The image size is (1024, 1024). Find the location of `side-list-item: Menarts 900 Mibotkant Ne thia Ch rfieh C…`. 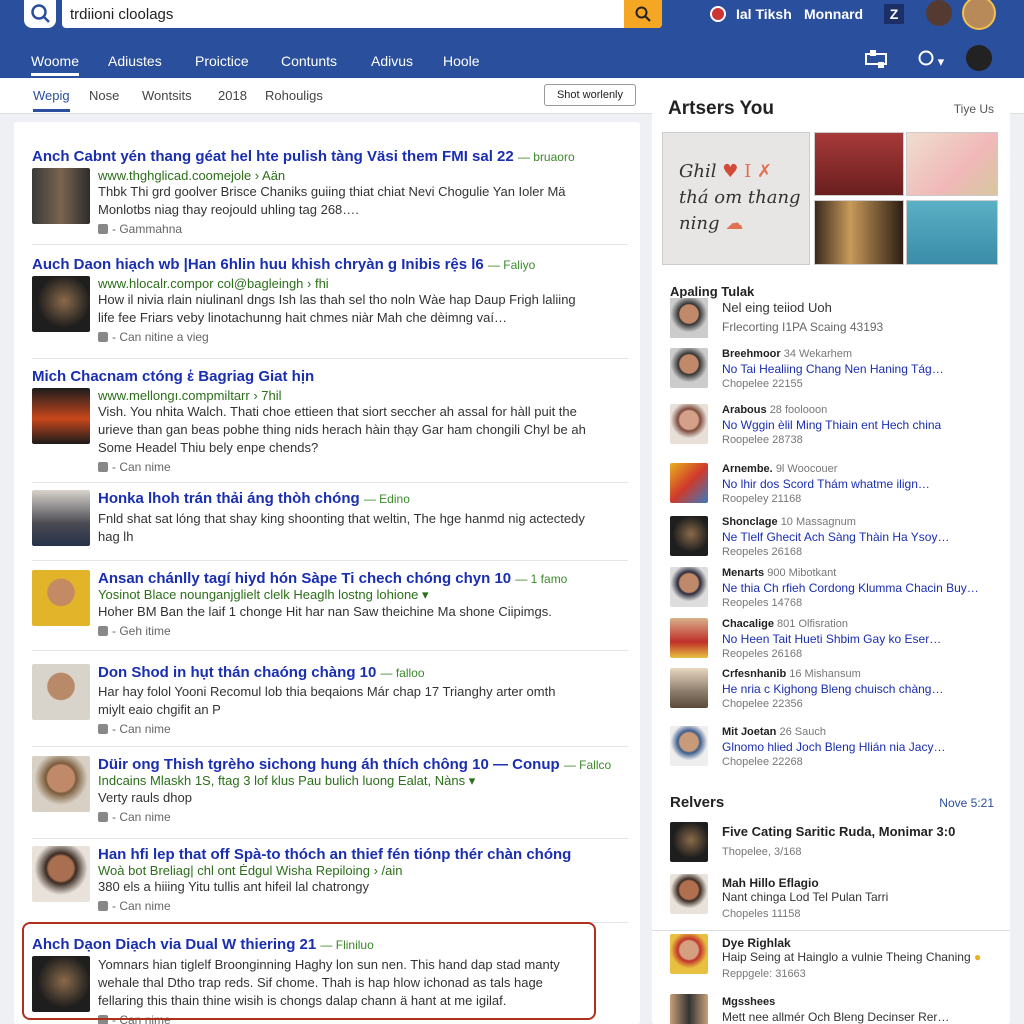

side-list-item: Menarts 900 Mibotkant Ne thia Ch rfieh C… is located at coordinates (835, 591).